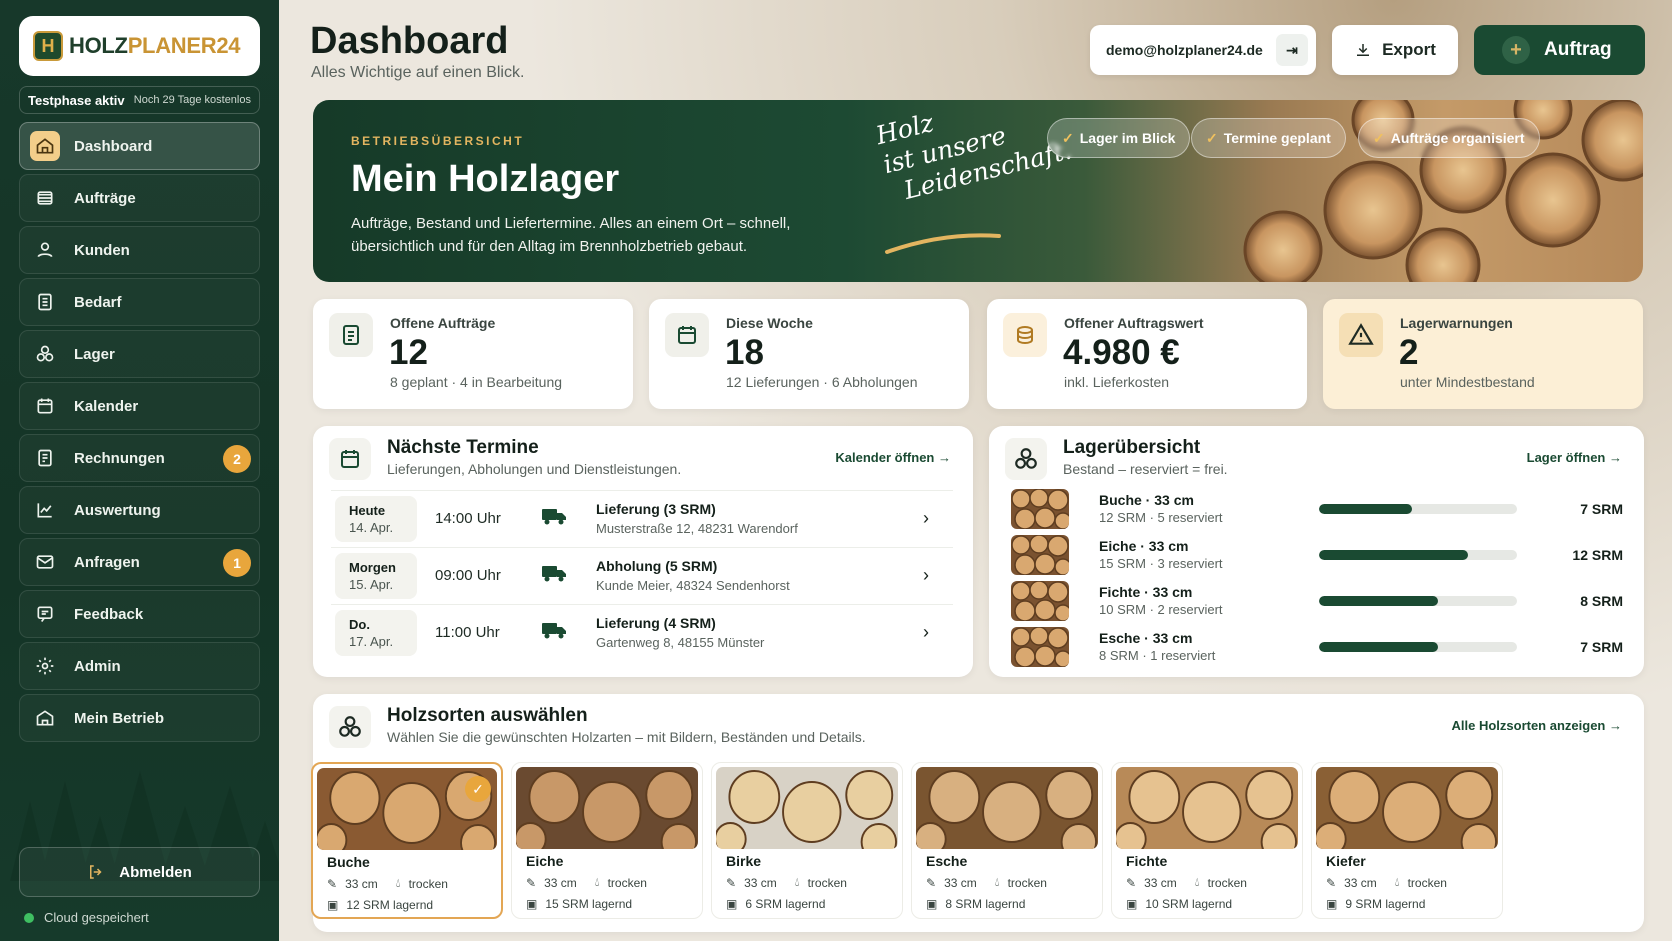  What do you see at coordinates (139, 46) in the screenshot?
I see `app-logo: H HOLZPLANER24` at bounding box center [139, 46].